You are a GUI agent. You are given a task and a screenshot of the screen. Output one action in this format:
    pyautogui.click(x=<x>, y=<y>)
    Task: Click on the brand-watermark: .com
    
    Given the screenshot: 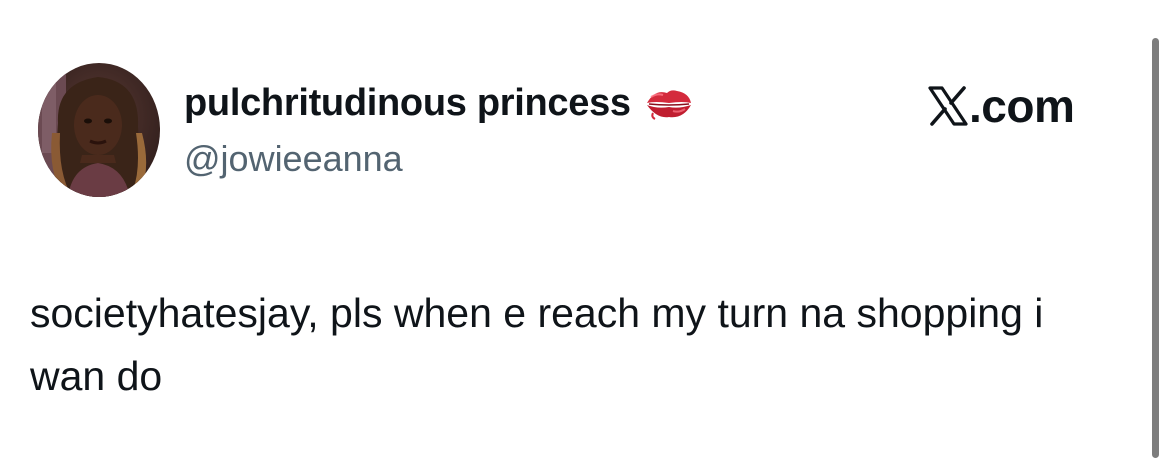 What is the action you would take?
    pyautogui.click(x=1001, y=106)
    